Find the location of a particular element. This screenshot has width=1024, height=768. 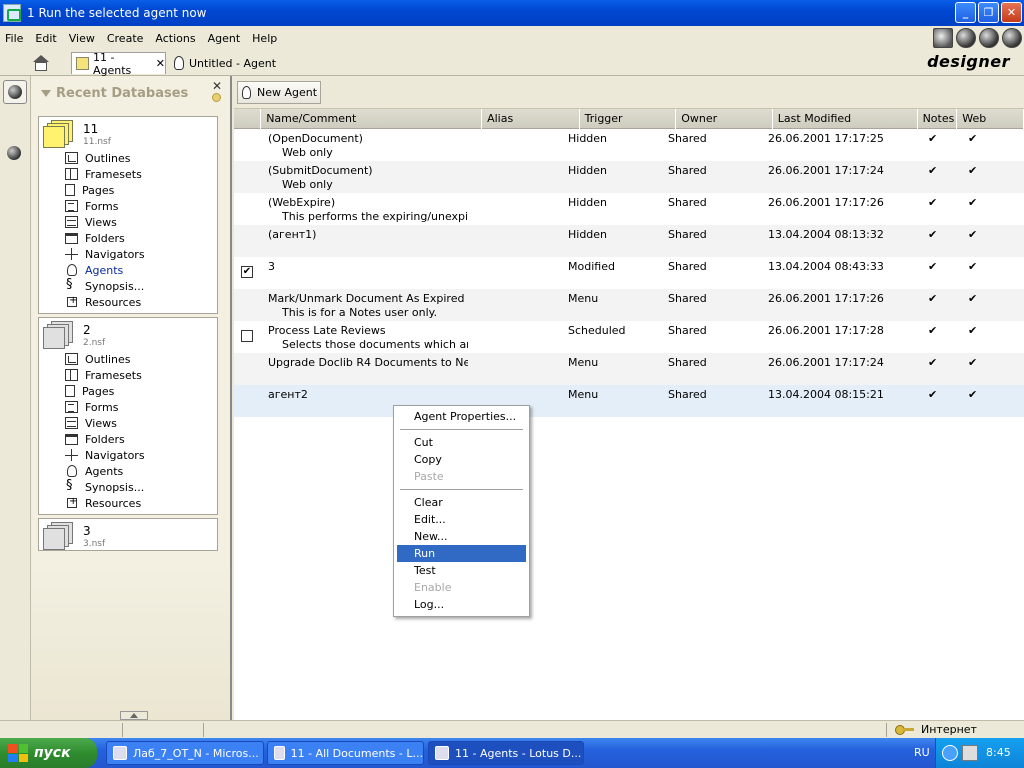

web-icon is located at coordinates (1012, 38).